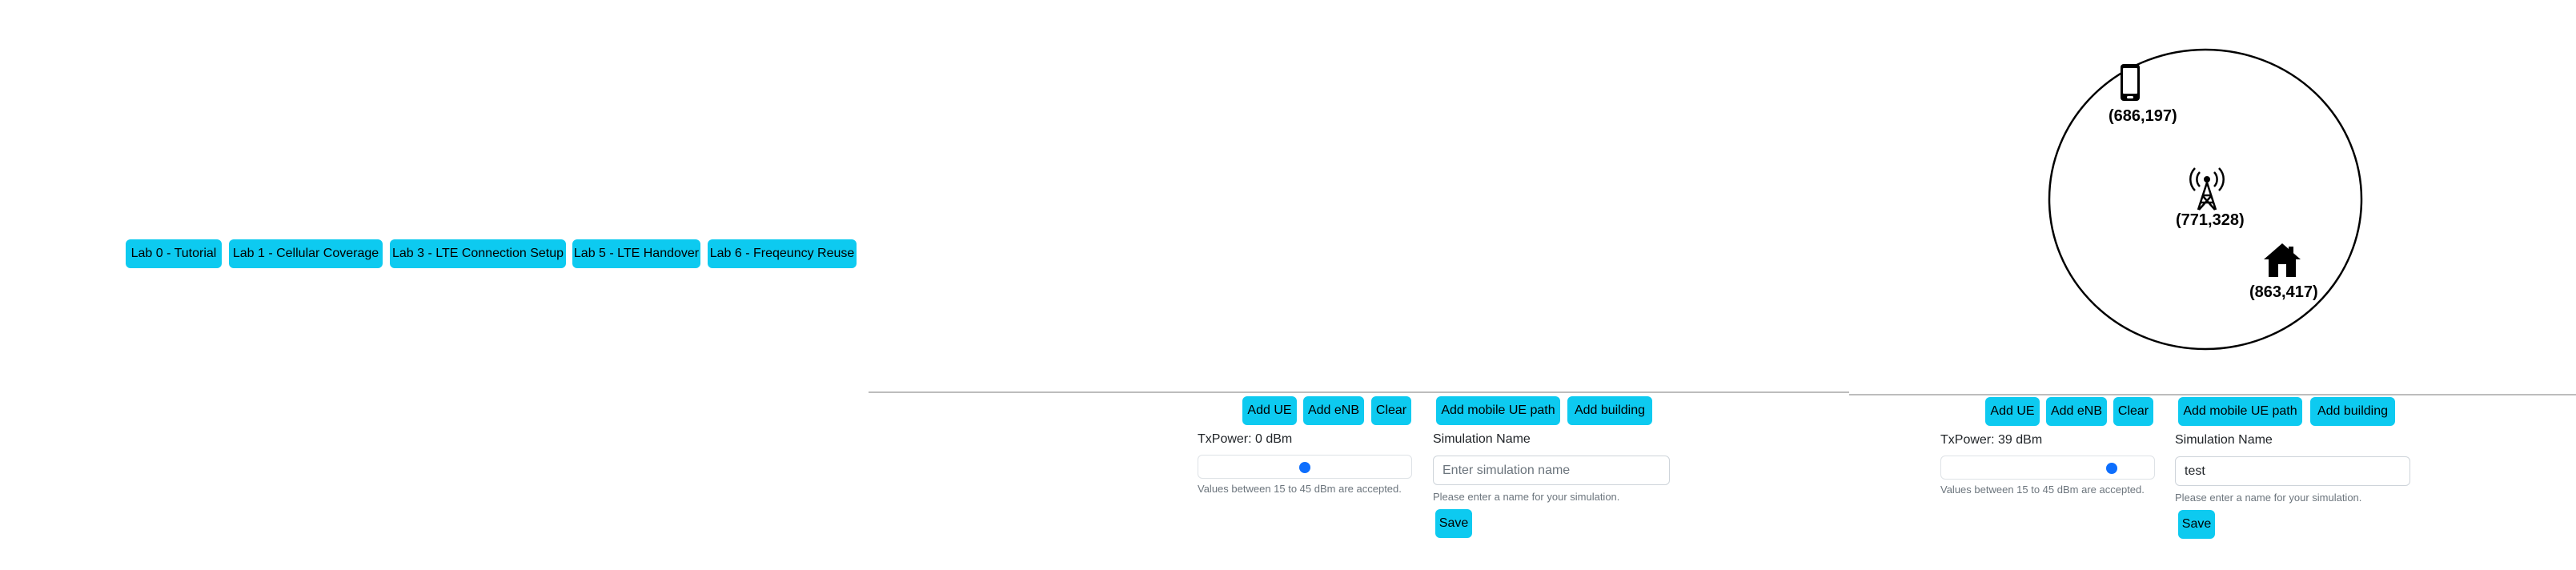 This screenshot has height=570, width=2576. Describe the element at coordinates (2207, 189) in the screenshot. I see `cell-tower-icon` at that location.